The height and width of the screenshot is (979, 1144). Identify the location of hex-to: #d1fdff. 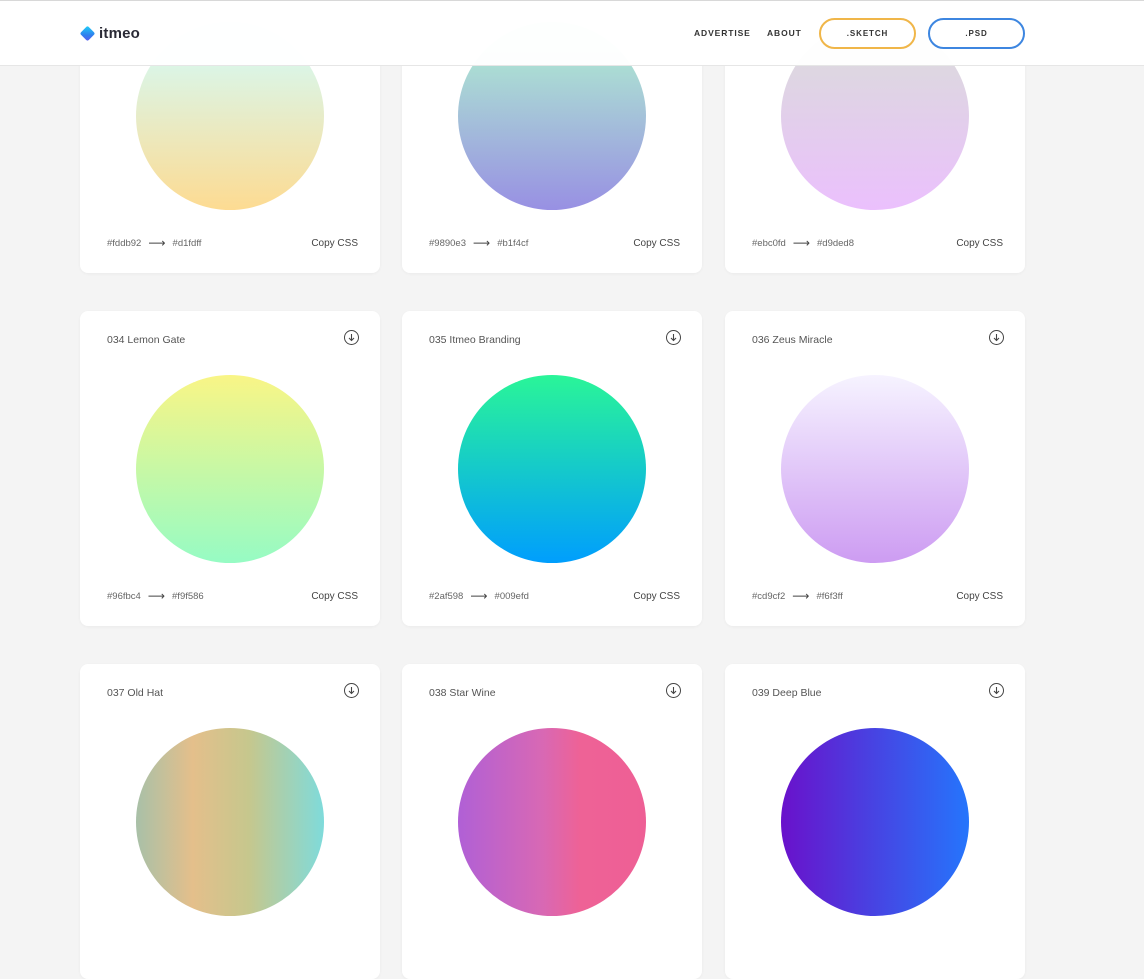
(187, 243).